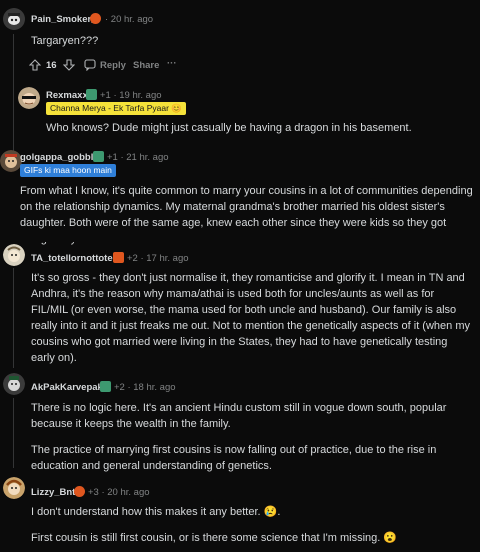  Describe the element at coordinates (240, 238) in the screenshot. I see `content-fade` at that location.